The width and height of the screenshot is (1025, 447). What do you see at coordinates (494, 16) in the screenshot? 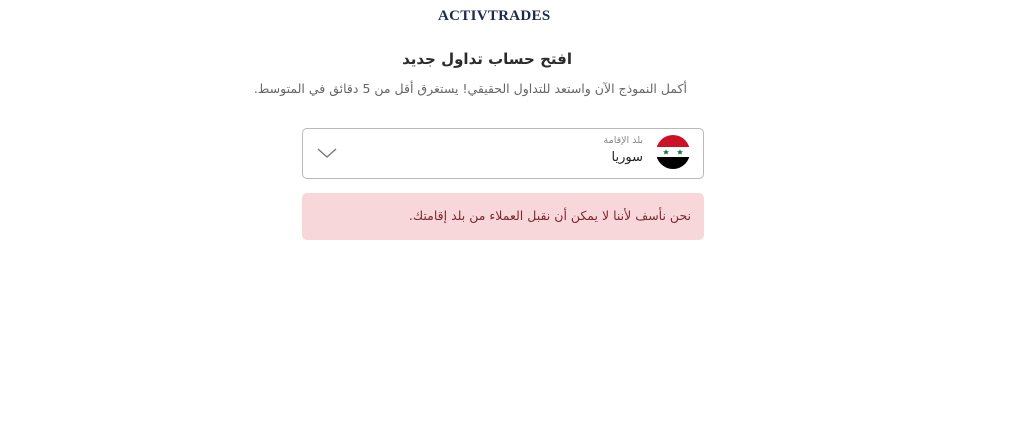
I see `logo-text: ACTIVTRADES` at bounding box center [494, 16].